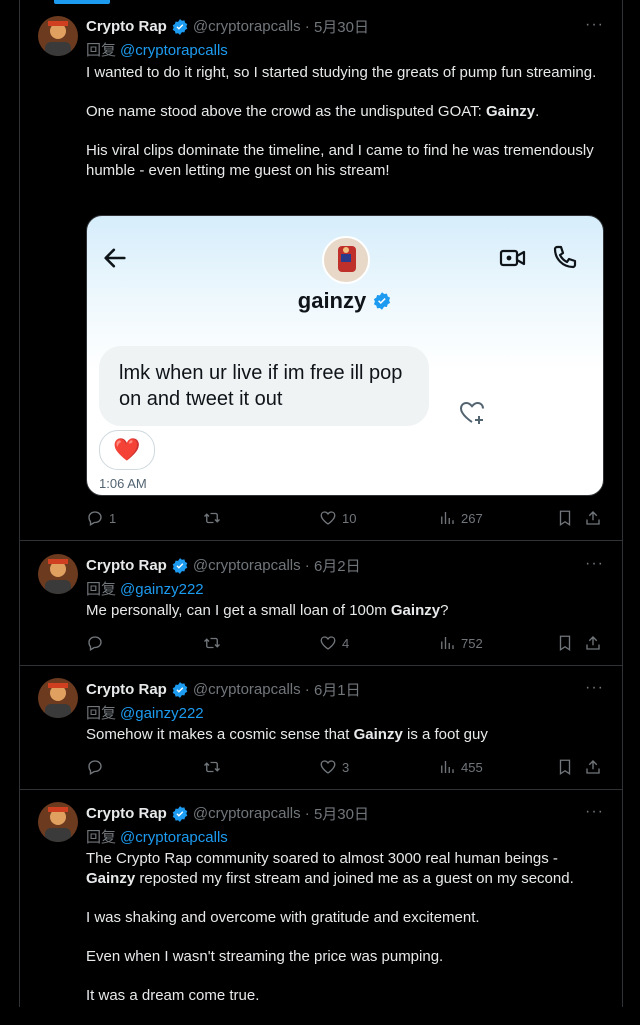  What do you see at coordinates (115, 258) in the screenshot?
I see `back-arrow-icon` at bounding box center [115, 258].